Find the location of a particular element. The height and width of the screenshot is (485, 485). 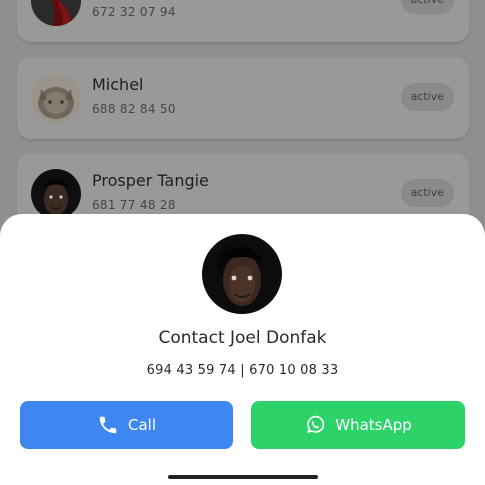

contact-name: Michel is located at coordinates (118, 84).